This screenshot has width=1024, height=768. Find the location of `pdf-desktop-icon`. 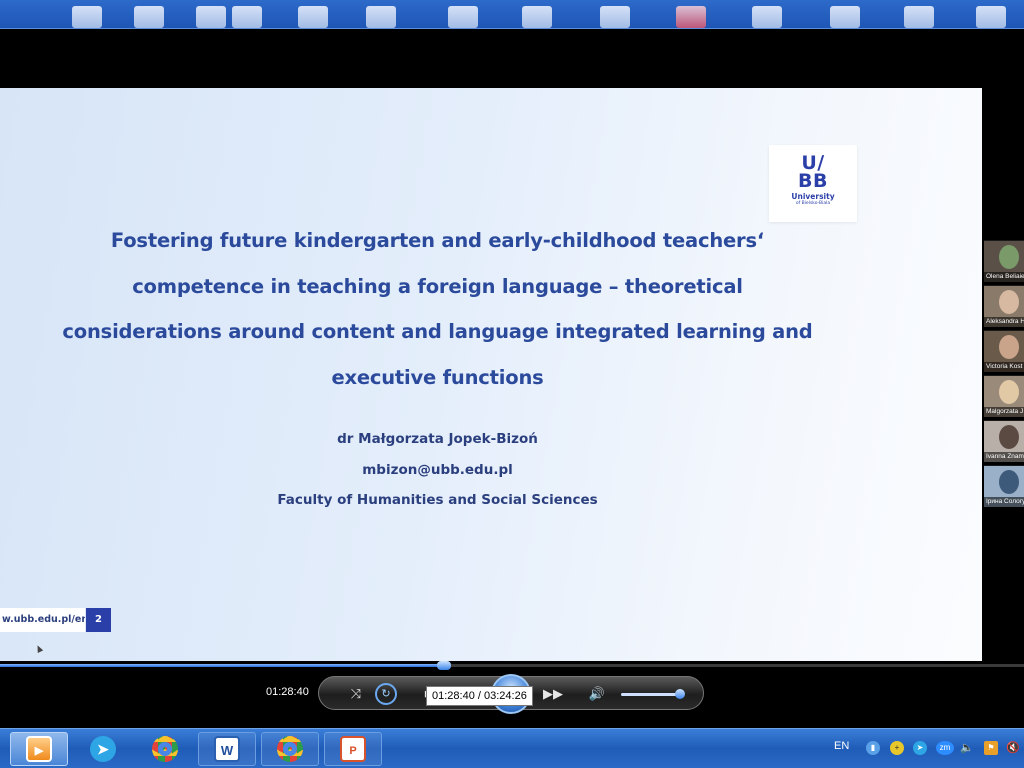

pdf-desktop-icon is located at coordinates (691, 17).